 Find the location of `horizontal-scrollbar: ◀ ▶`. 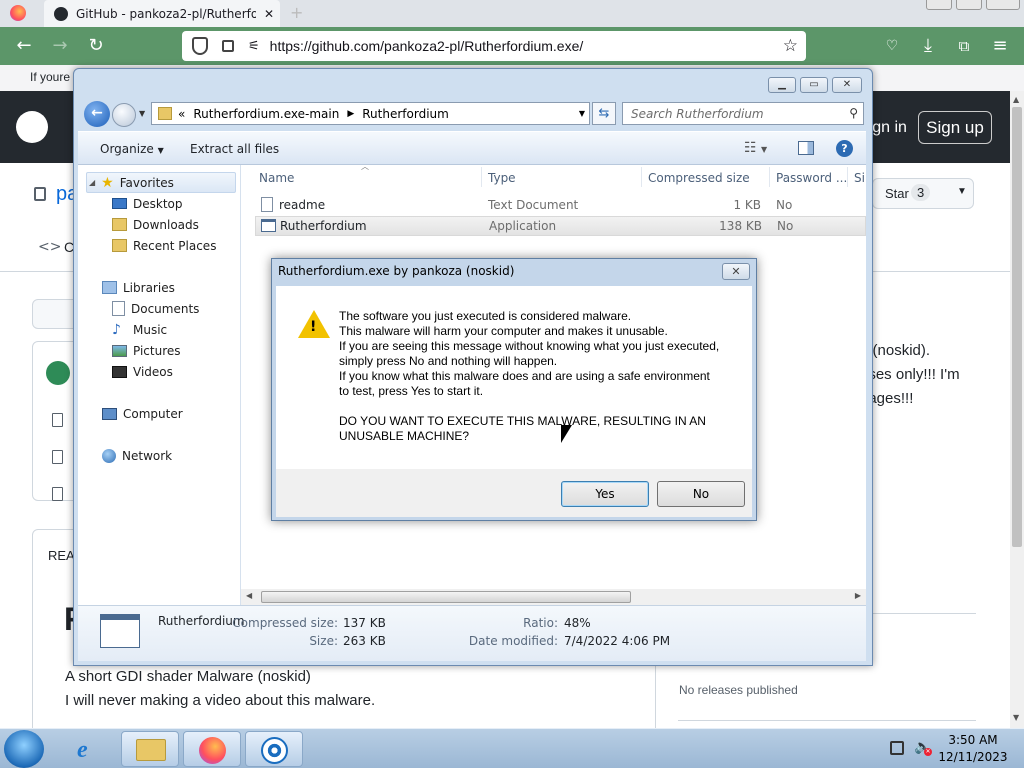

horizontal-scrollbar: ◀ ▶ is located at coordinates (553, 597).